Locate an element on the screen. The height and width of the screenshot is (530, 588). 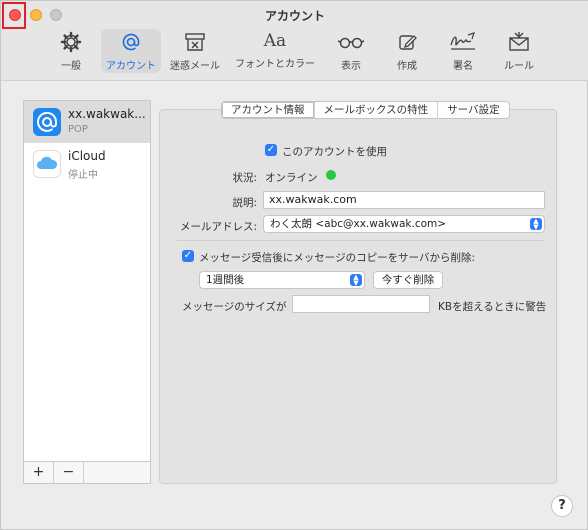
account-type: POP is located at coordinates (78, 129).